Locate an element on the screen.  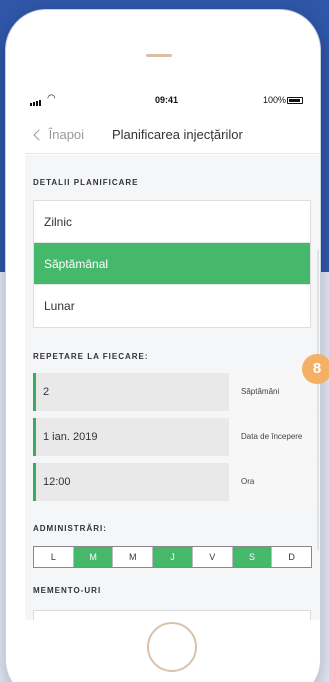
scrollbar is located at coordinates (318, 400).